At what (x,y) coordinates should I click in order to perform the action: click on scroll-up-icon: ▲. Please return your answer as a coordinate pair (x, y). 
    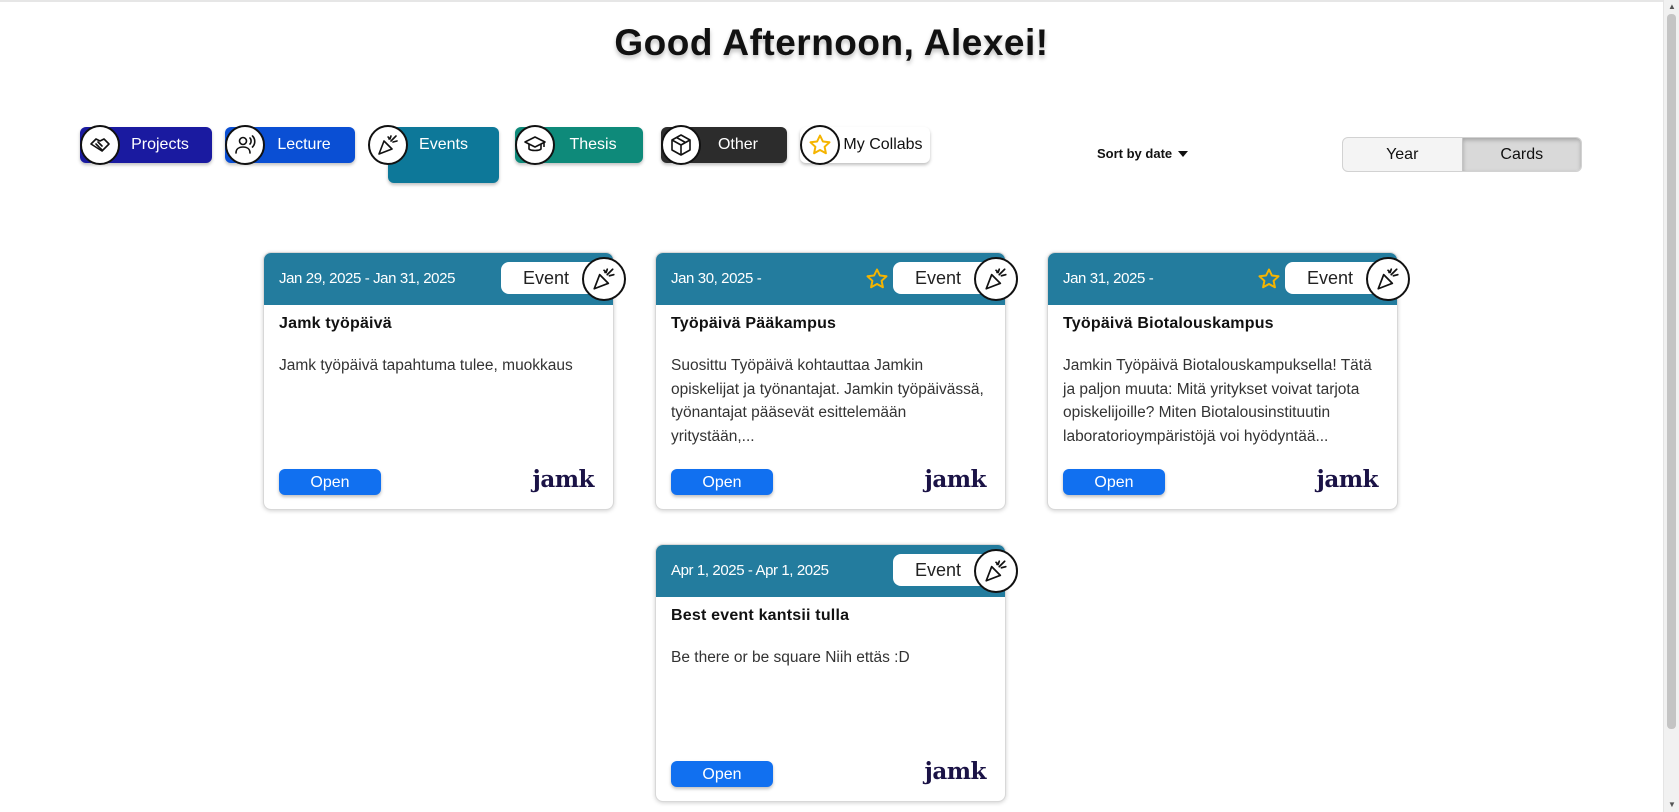
    Looking at the image, I should click on (1671, 7).